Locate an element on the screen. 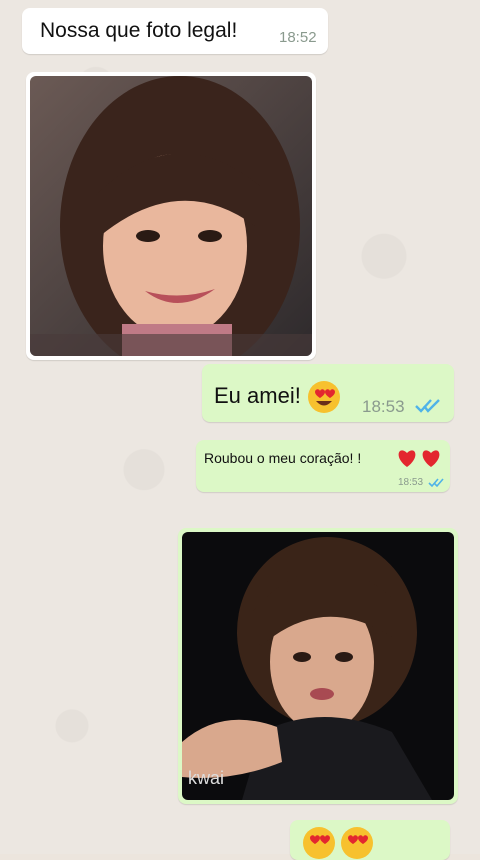 The width and height of the screenshot is (480, 860). message-text: Roubou o meu coração! ! is located at coordinates (282, 458).